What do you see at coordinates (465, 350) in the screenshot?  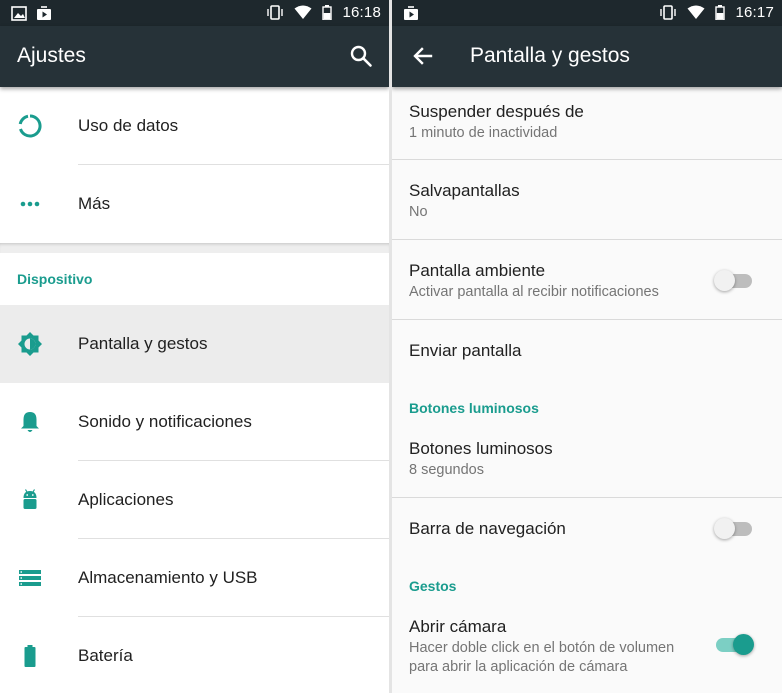 I see `pref-title: Enviar pantalla` at bounding box center [465, 350].